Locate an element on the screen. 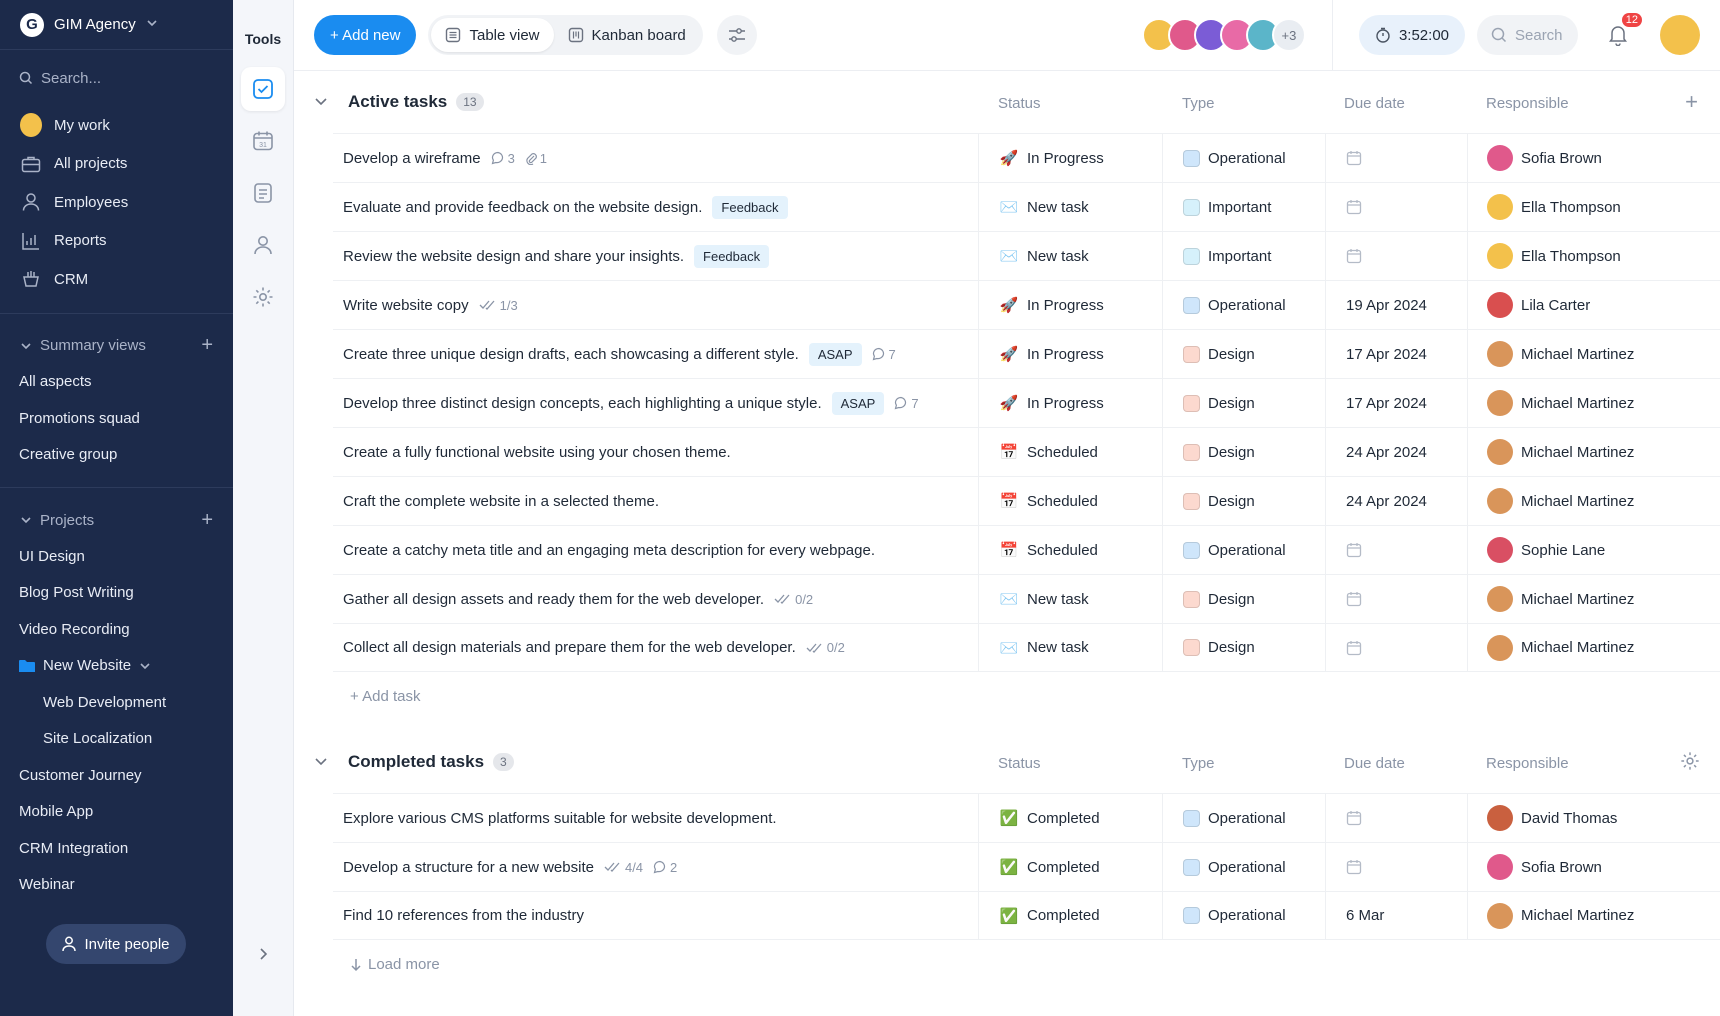 Image resolution: width=1720 pixels, height=1016 pixels. workspace-switcher: G GIM Agency is located at coordinates (116, 25).